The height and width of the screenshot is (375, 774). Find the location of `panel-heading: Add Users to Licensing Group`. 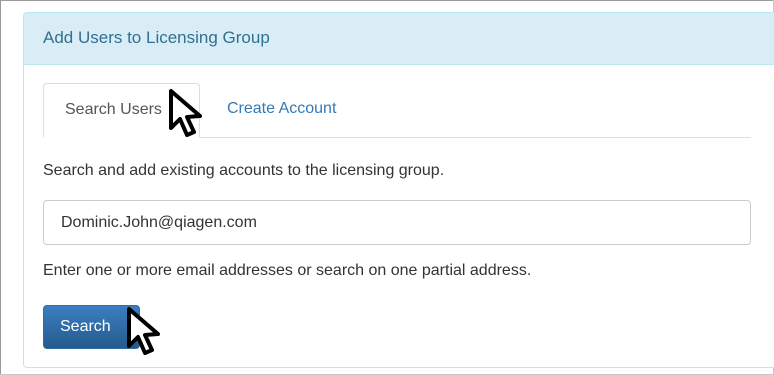

panel-heading: Add Users to Licensing Group is located at coordinates (399, 39).